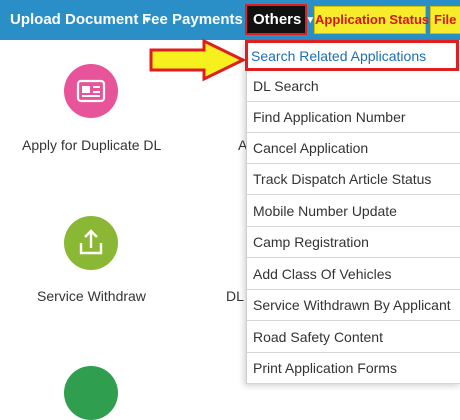  I want to click on nav-file-label: File V, so click(447, 19).